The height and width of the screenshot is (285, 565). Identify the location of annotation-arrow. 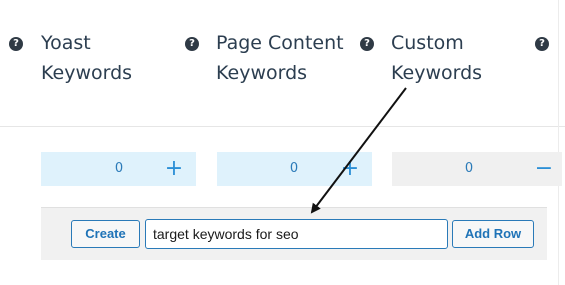
(358, 150).